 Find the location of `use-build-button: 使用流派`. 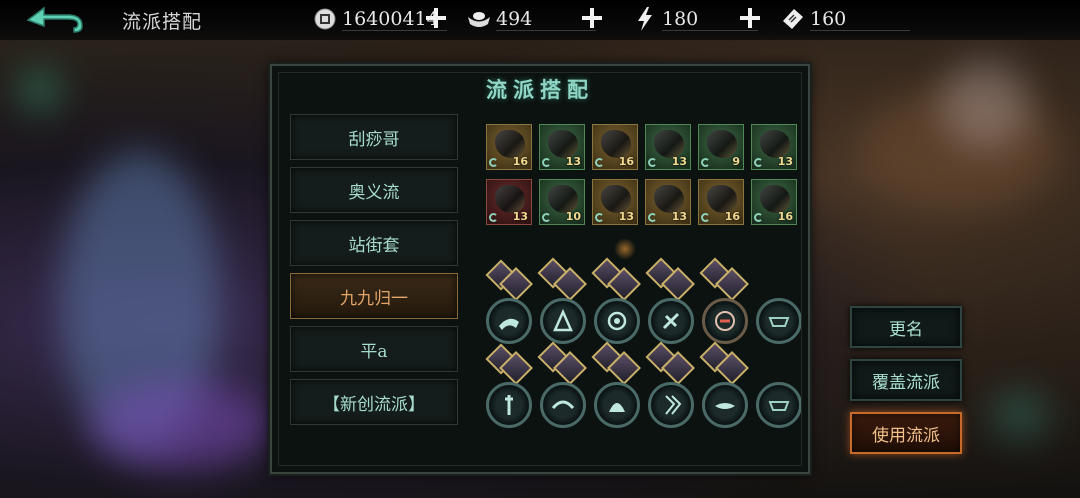

use-build-button: 使用流派 is located at coordinates (906, 433).